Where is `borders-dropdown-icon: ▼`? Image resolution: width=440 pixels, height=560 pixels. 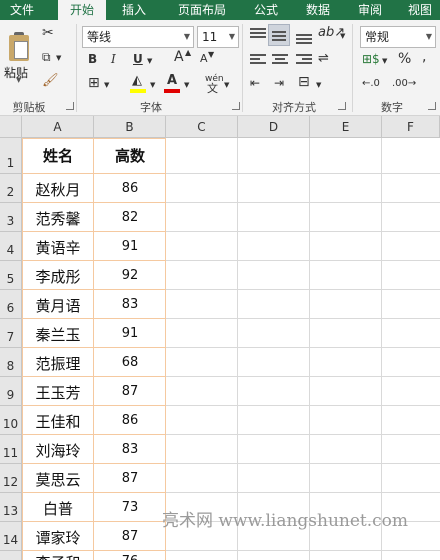 borders-dropdown-icon: ▼ is located at coordinates (106, 85).